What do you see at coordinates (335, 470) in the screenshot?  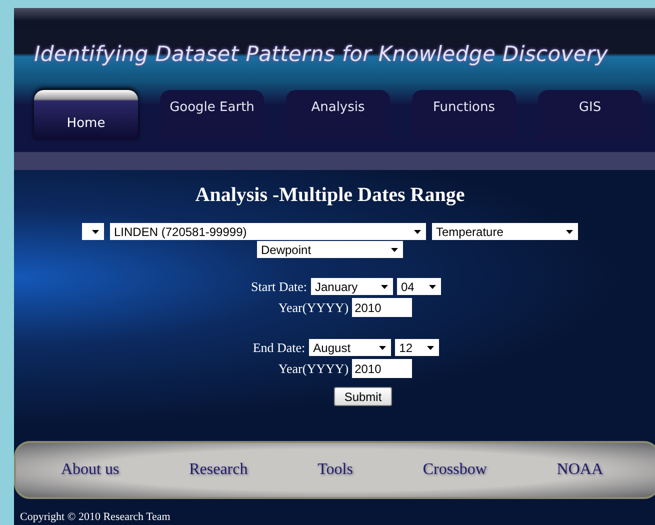 I see `footer-link: Tools` at bounding box center [335, 470].